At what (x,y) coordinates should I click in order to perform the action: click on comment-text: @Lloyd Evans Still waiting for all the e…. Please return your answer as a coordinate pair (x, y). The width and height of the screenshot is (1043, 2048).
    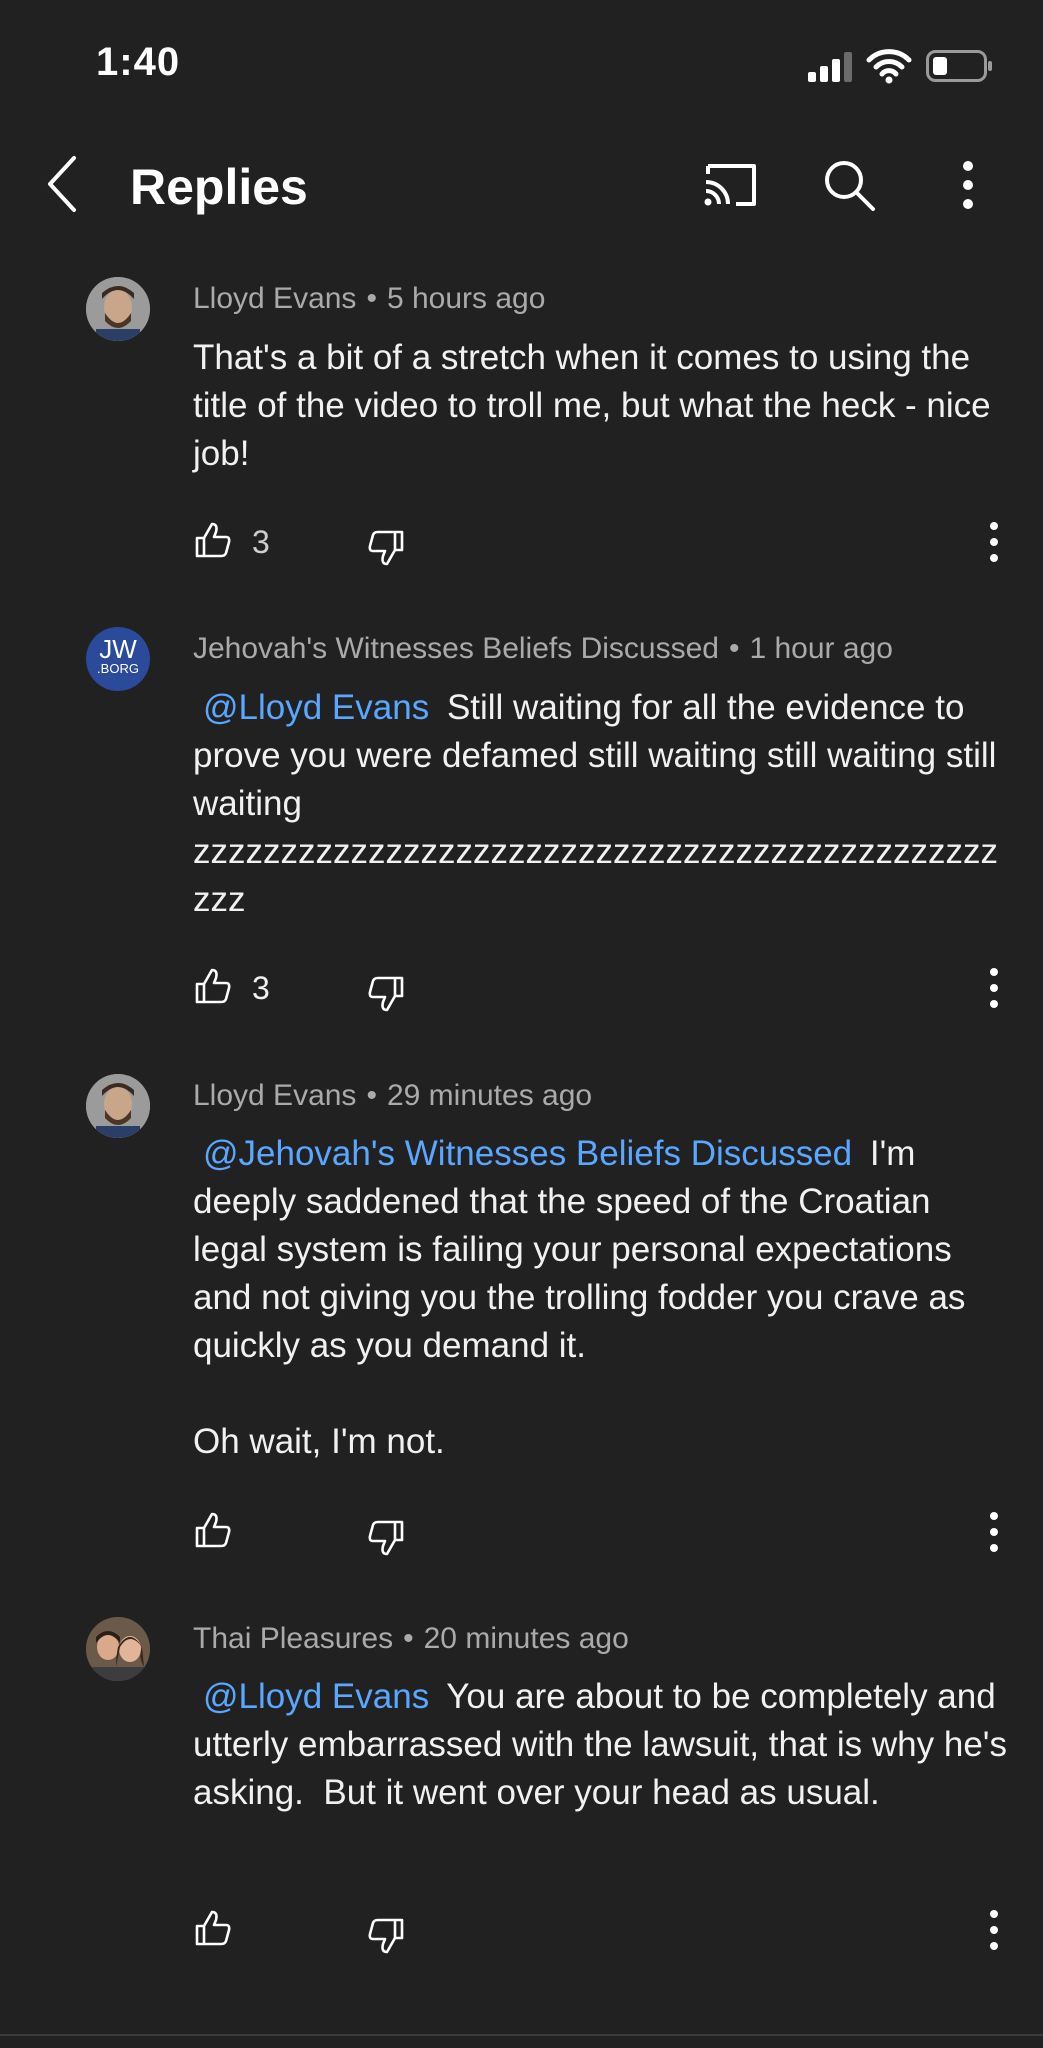
    Looking at the image, I should click on (603, 804).